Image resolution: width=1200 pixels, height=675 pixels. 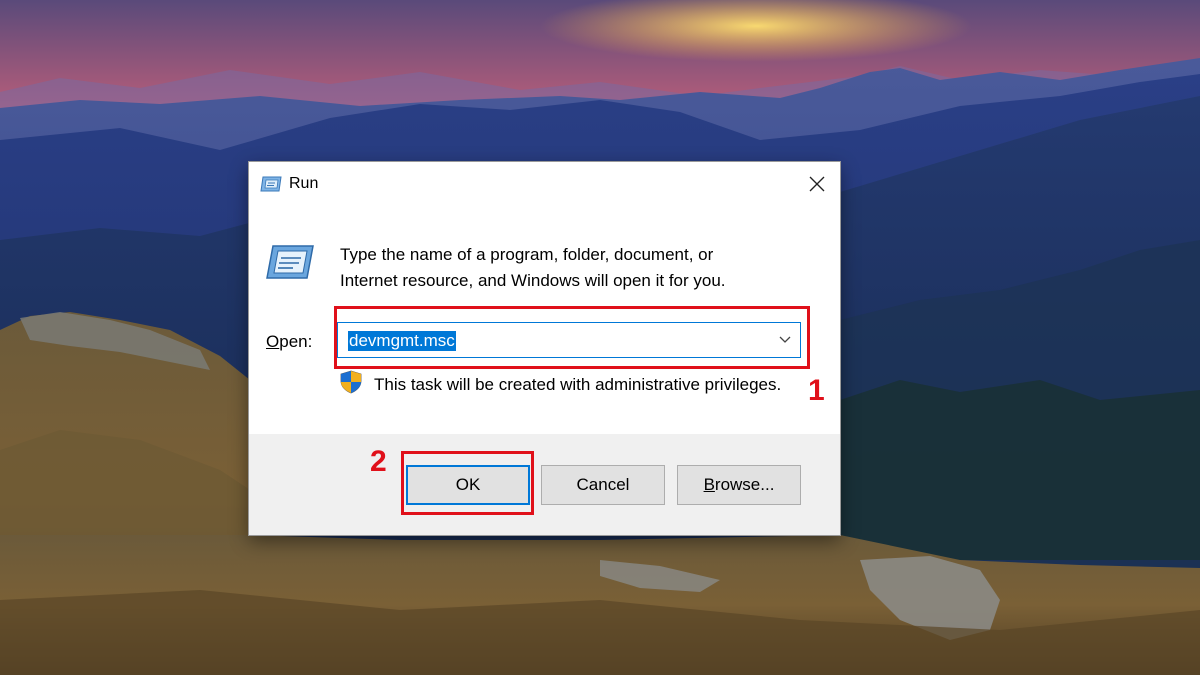 I want to click on step-number-2: 2, so click(x=378, y=461).